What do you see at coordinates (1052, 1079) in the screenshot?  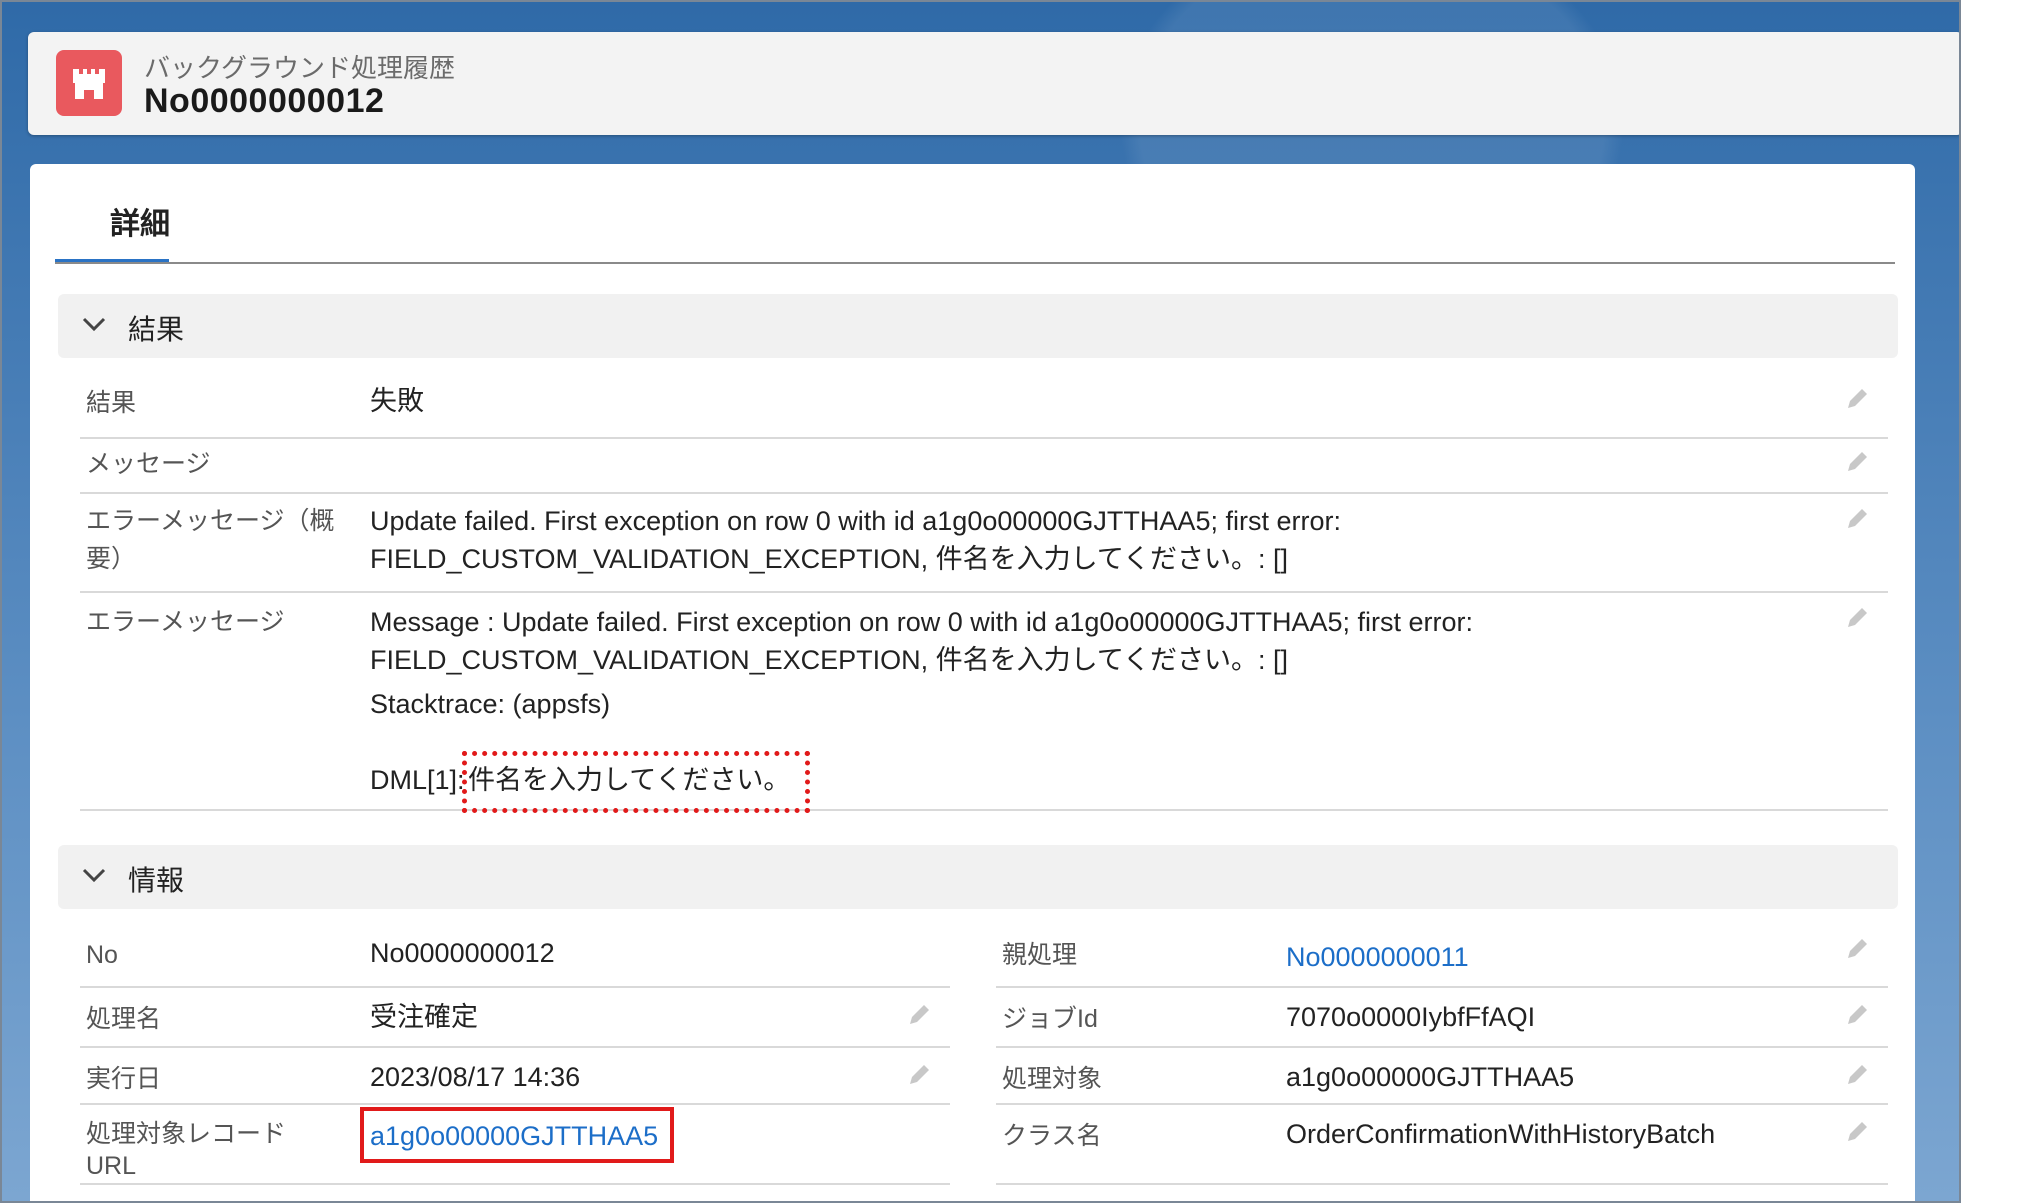 I see `field-label: 処理対象` at bounding box center [1052, 1079].